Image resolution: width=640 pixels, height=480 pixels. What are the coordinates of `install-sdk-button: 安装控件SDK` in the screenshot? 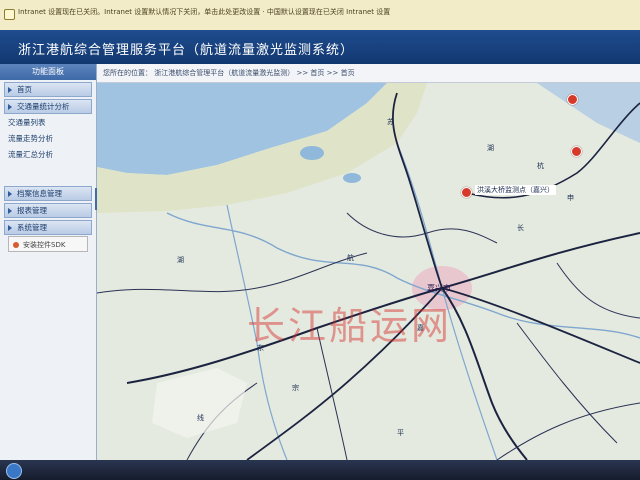 It's located at (48, 244).